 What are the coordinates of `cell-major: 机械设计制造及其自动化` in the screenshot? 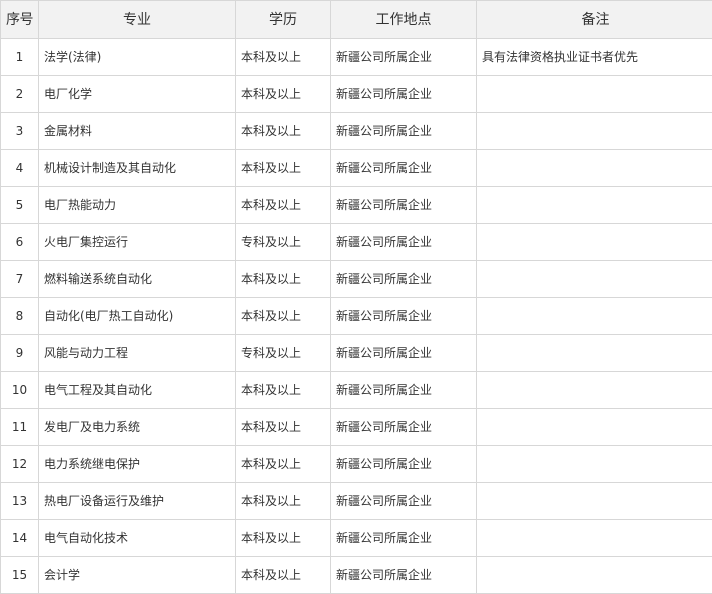 It's located at (137, 168).